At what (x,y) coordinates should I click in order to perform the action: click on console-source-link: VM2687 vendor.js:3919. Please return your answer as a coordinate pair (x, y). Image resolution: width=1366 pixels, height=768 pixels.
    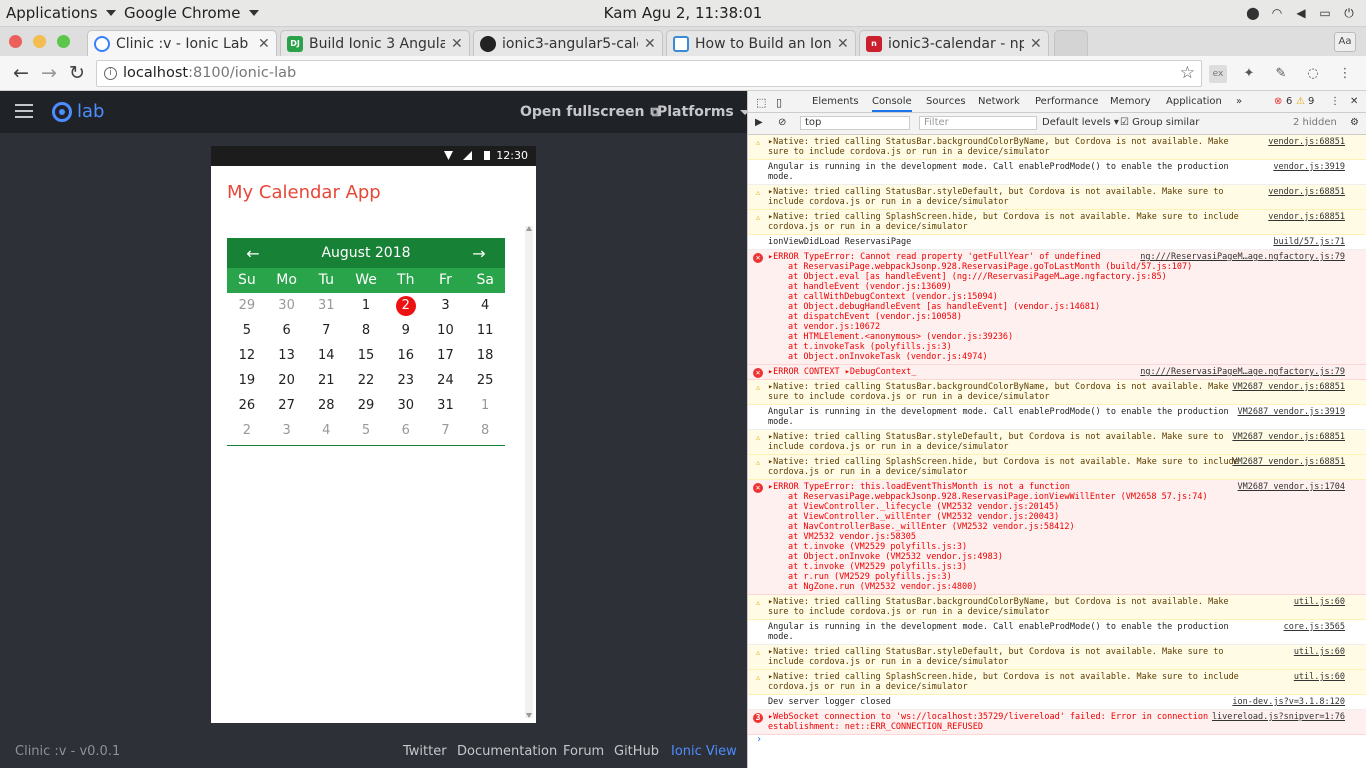
    Looking at the image, I should click on (1291, 412).